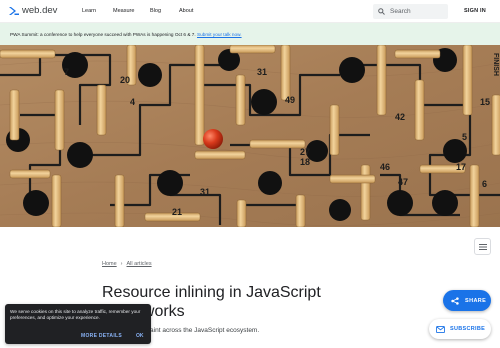 Image resolution: width=500 pixels, height=348 pixels. What do you see at coordinates (89, 11) in the screenshot?
I see `nav-learn: Learn` at bounding box center [89, 11].